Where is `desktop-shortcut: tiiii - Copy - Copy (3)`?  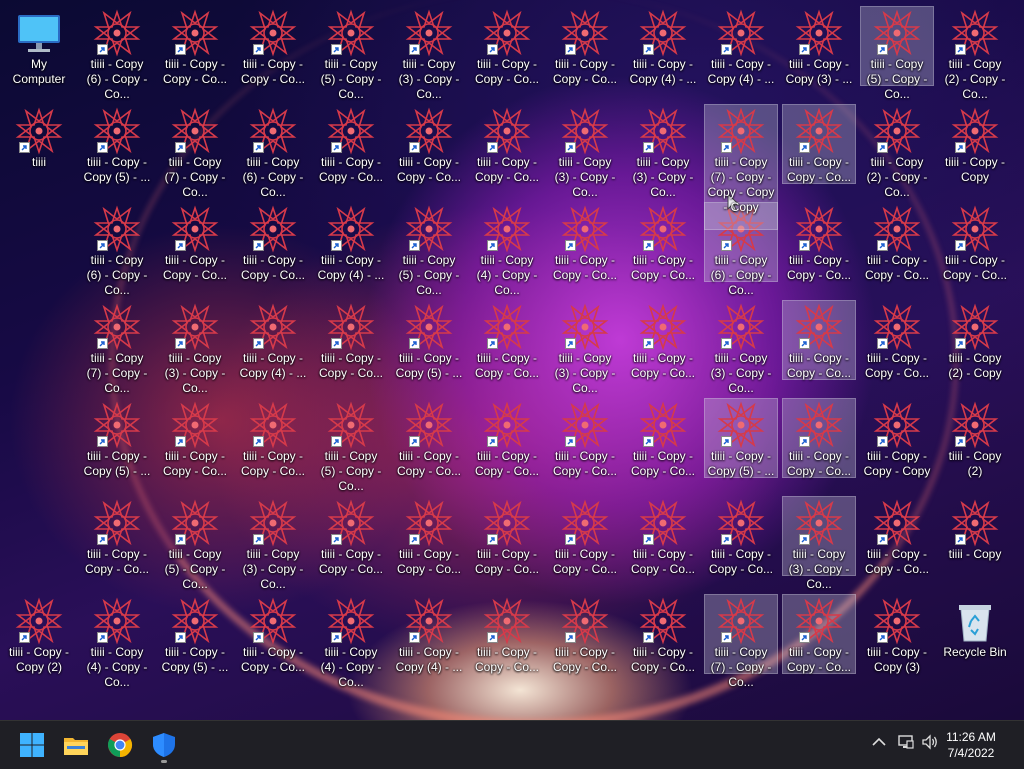
desktop-shortcut: tiiii - Copy - Copy (3) is located at coordinates (897, 634).